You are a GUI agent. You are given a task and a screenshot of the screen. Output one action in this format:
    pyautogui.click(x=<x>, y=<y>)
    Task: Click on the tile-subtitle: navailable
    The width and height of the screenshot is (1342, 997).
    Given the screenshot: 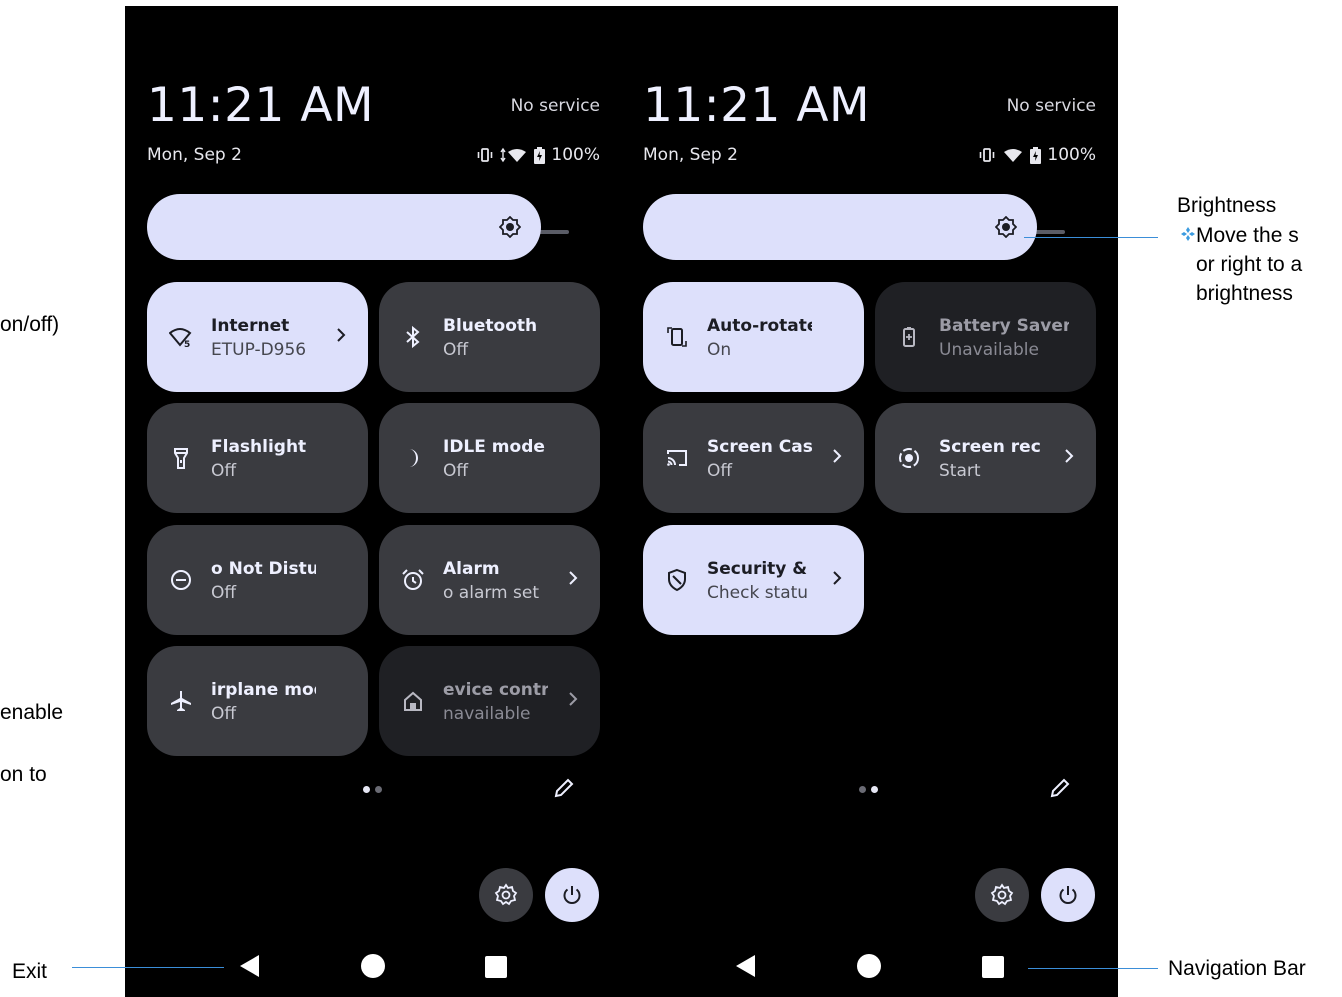 What is the action you would take?
    pyautogui.click(x=487, y=714)
    